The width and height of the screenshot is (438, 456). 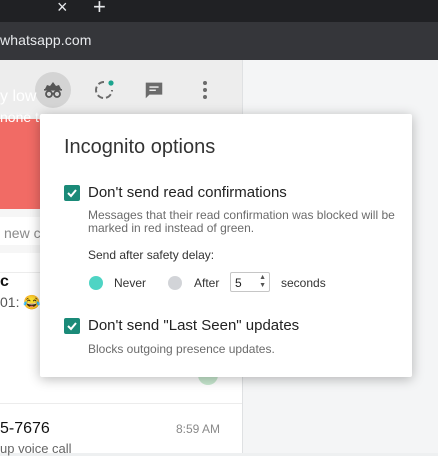 What do you see at coordinates (151, 255) in the screenshot?
I see `delay-label: Send after safety delay:` at bounding box center [151, 255].